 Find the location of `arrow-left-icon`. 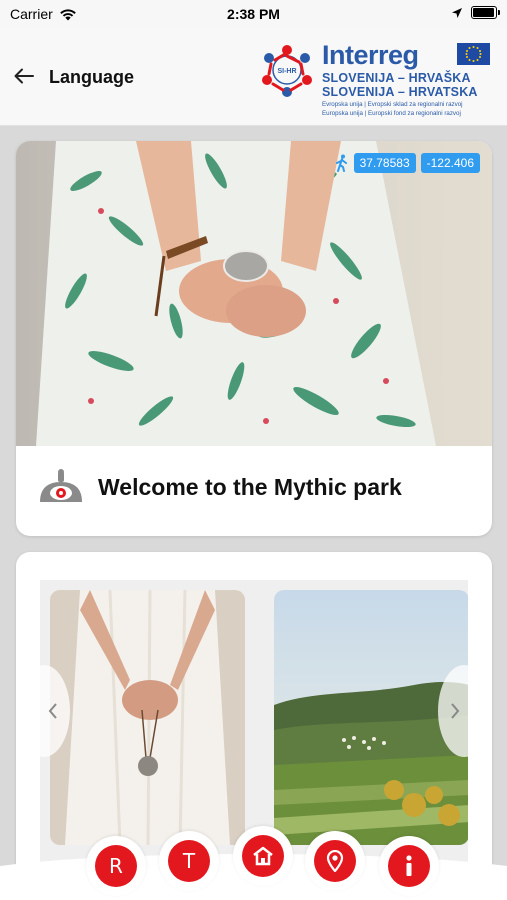

arrow-left-icon is located at coordinates (24, 76).